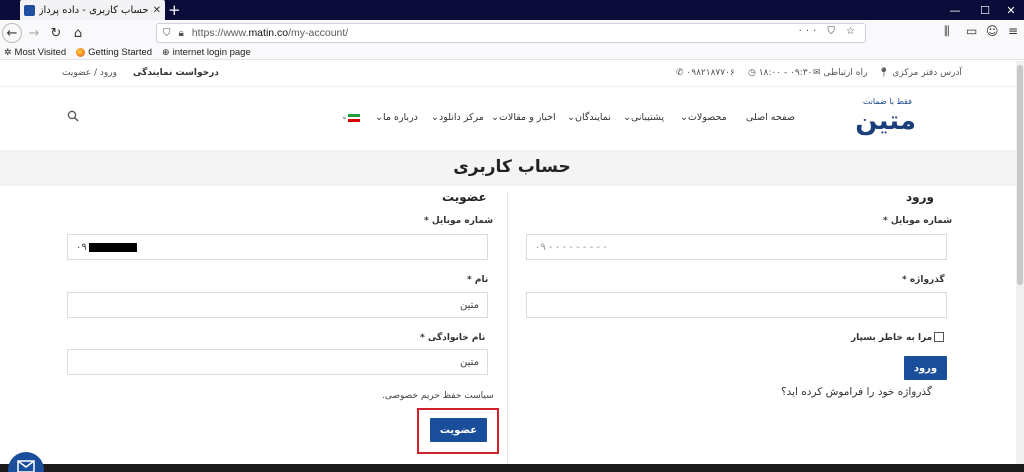 The image size is (1024, 472). What do you see at coordinates (829, 31) in the screenshot?
I see `page-actions-icon: ··· ⛉ ☆` at bounding box center [829, 31].